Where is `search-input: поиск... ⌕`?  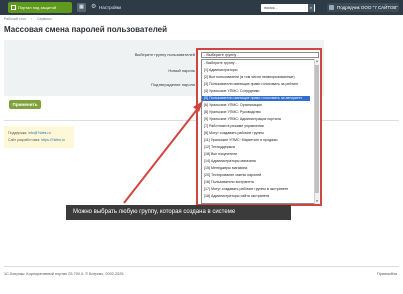 search-input: поиск... ⌕ is located at coordinates (288, 8).